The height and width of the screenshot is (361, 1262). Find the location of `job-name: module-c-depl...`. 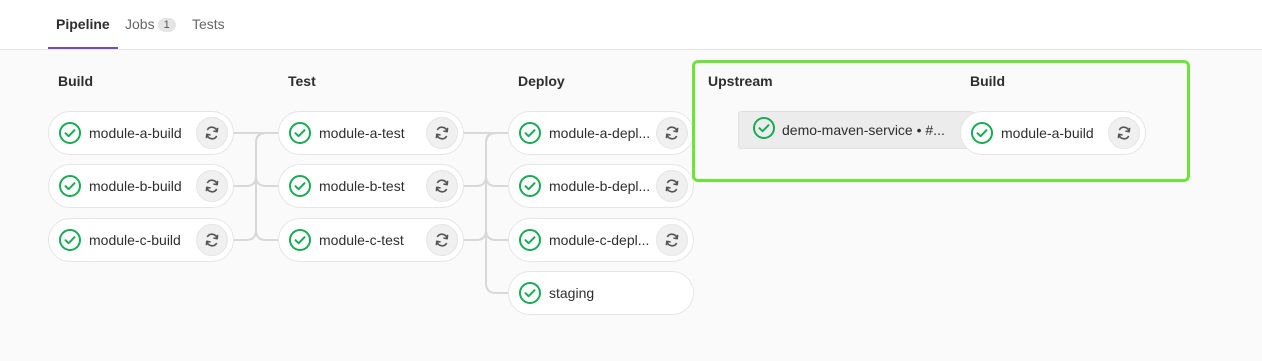

job-name: module-c-depl... is located at coordinates (599, 240).